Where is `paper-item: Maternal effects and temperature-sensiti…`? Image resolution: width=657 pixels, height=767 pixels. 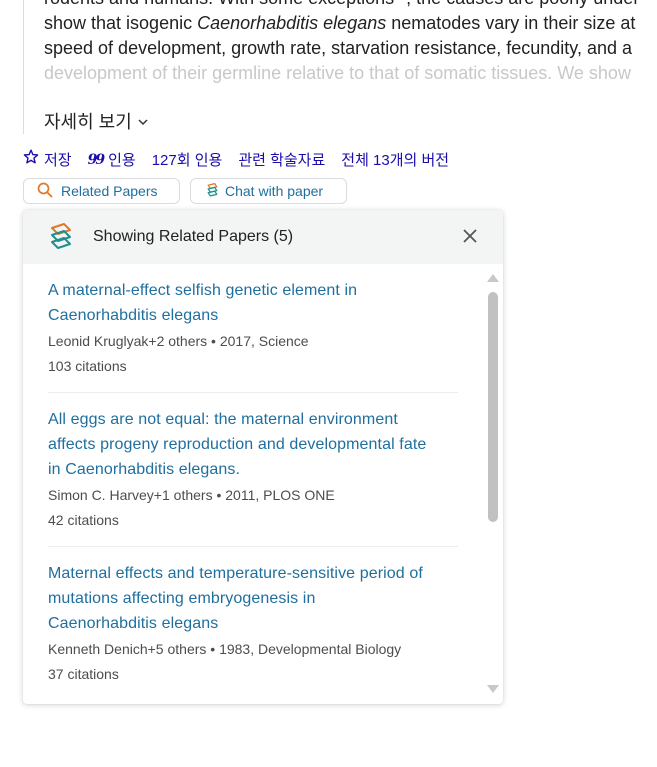
paper-item: Maternal effects and temperature-sensiti… is located at coordinates (253, 623).